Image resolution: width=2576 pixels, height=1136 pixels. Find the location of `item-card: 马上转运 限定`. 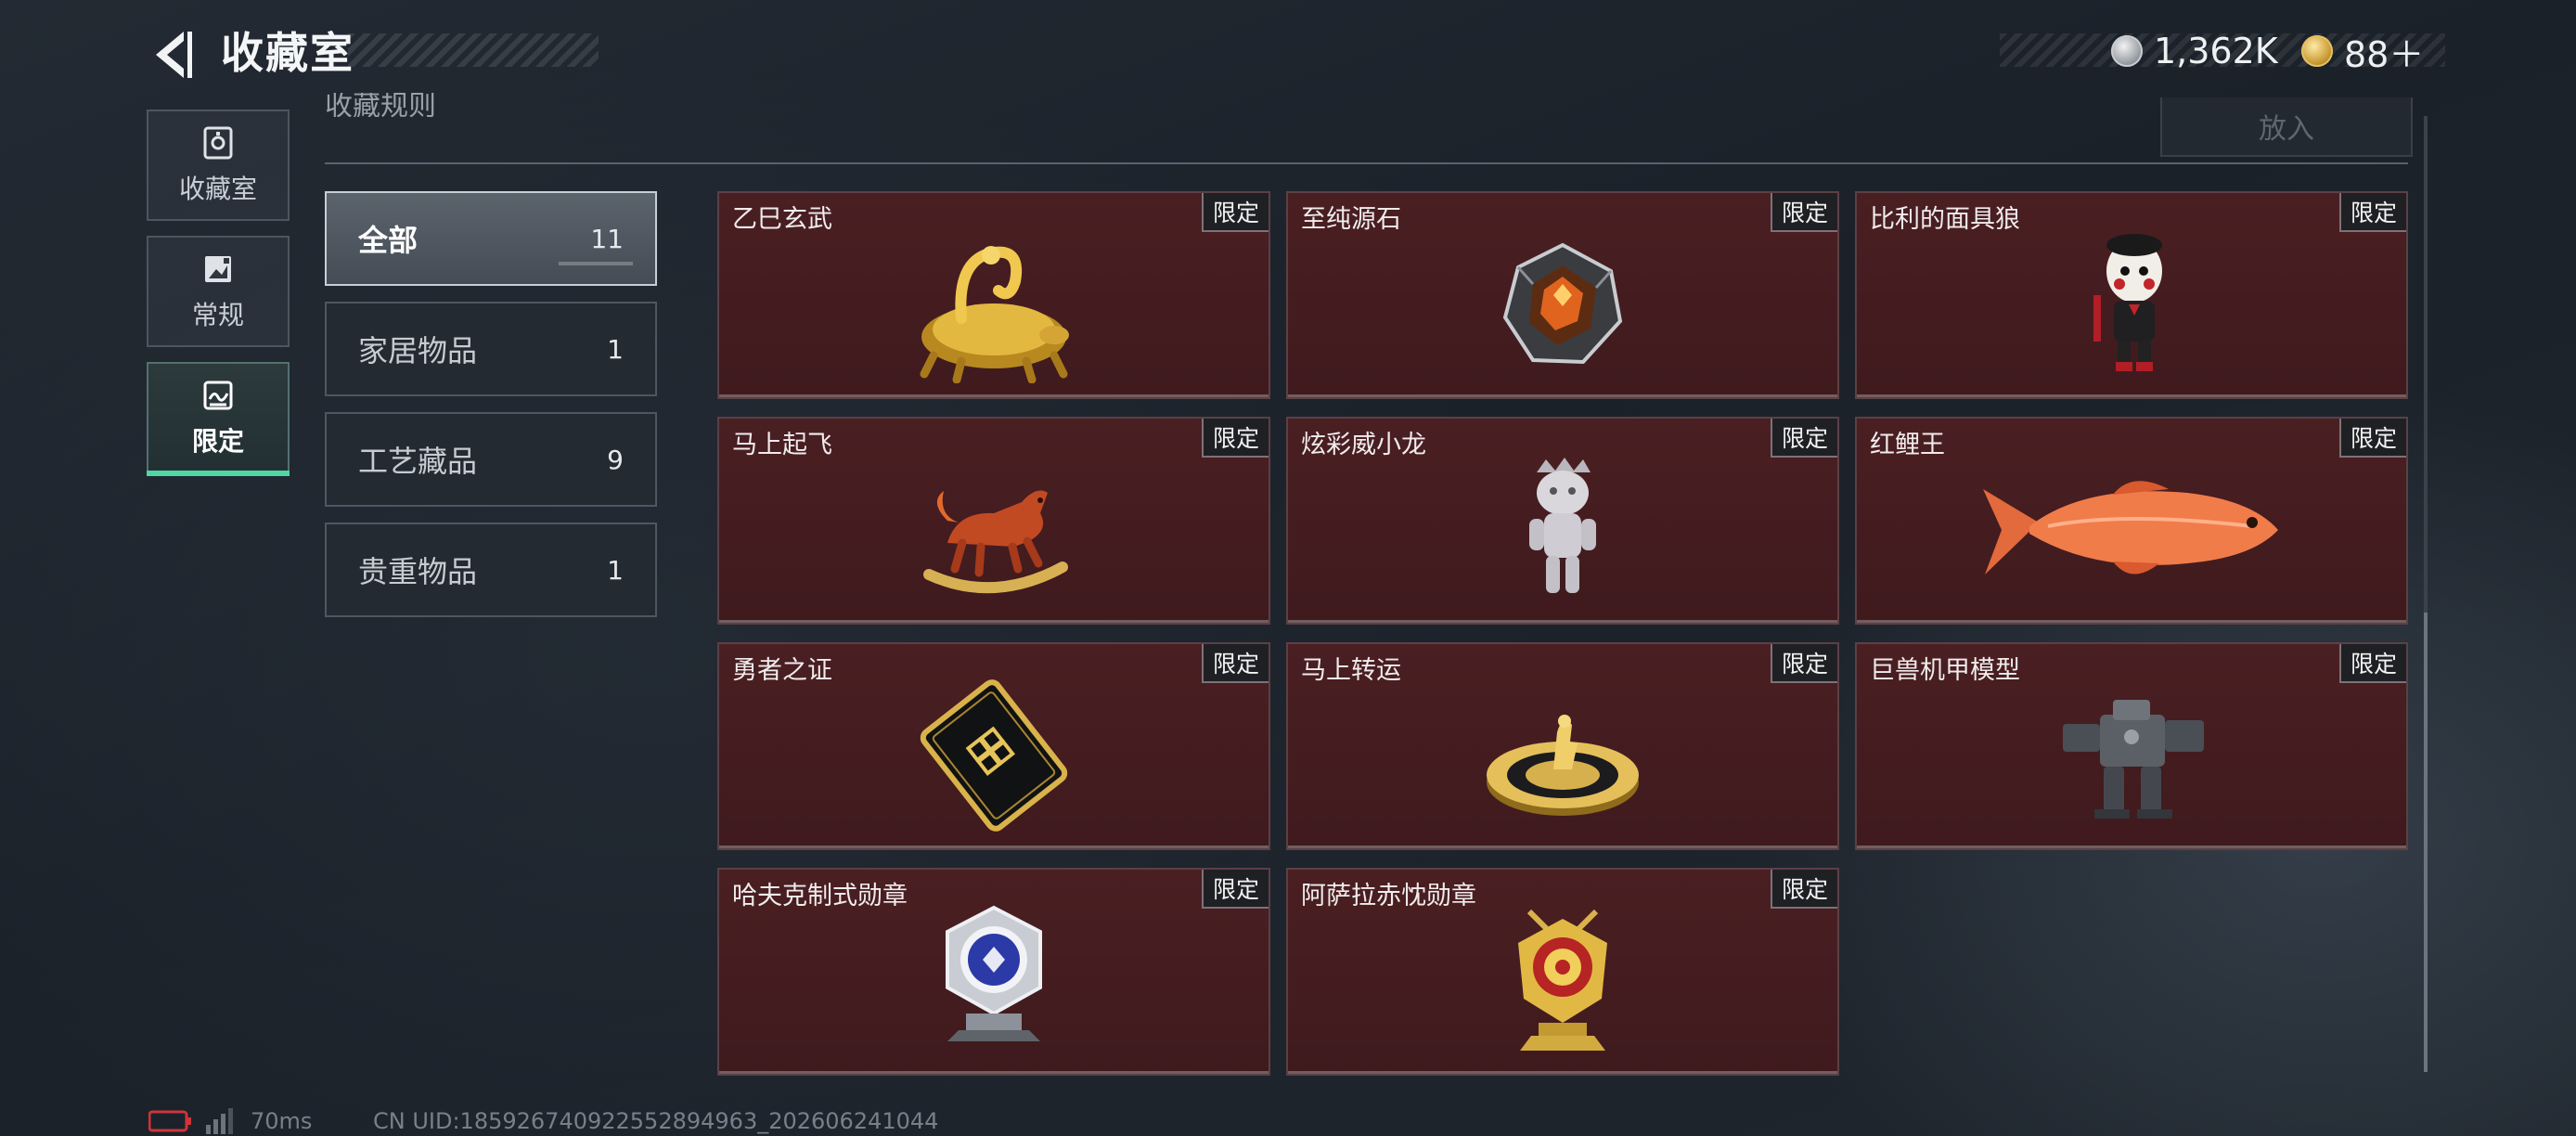

item-card: 马上转运 限定 is located at coordinates (1562, 746).